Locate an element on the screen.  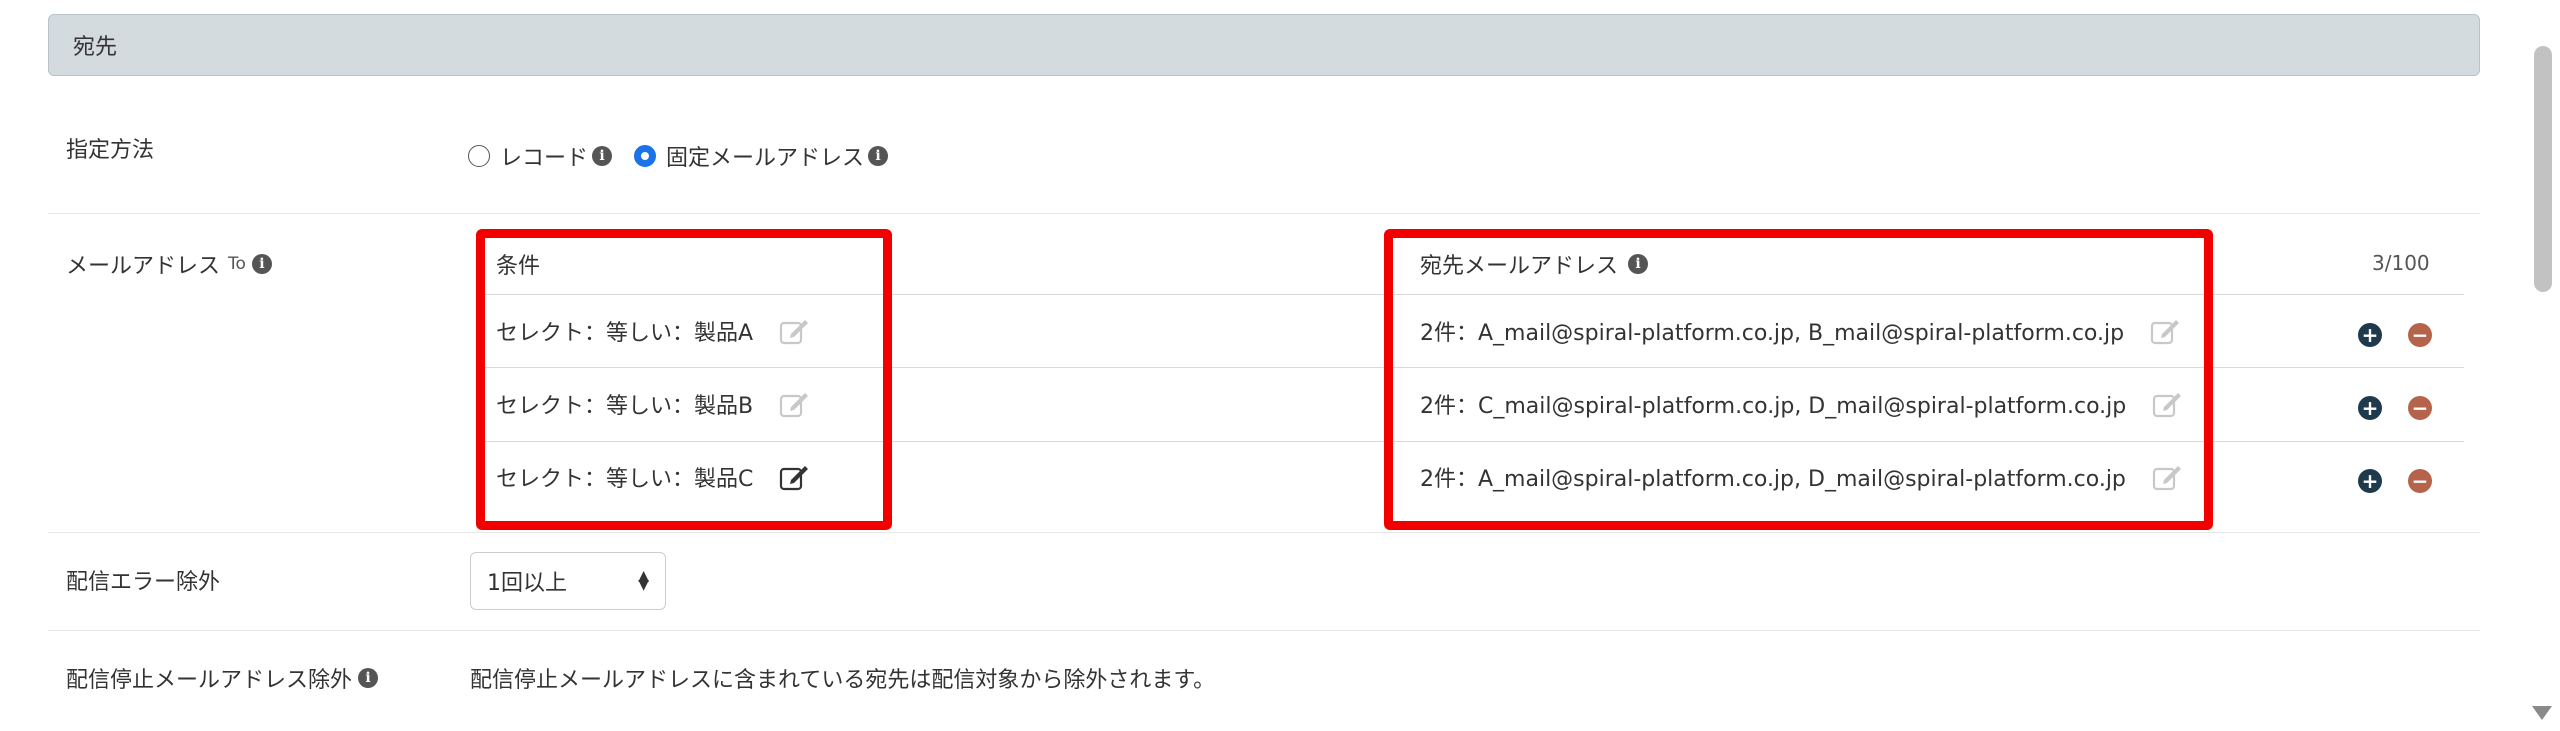
updown-caret-icon: ▲ ▼ is located at coordinates (643, 580).